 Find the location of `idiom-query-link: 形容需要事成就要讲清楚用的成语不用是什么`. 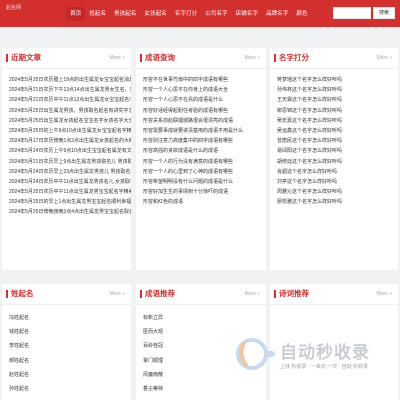

idiom-query-link: 形容需要事成就要讲清楚用的成语不用是什么 is located at coordinates (204, 131).